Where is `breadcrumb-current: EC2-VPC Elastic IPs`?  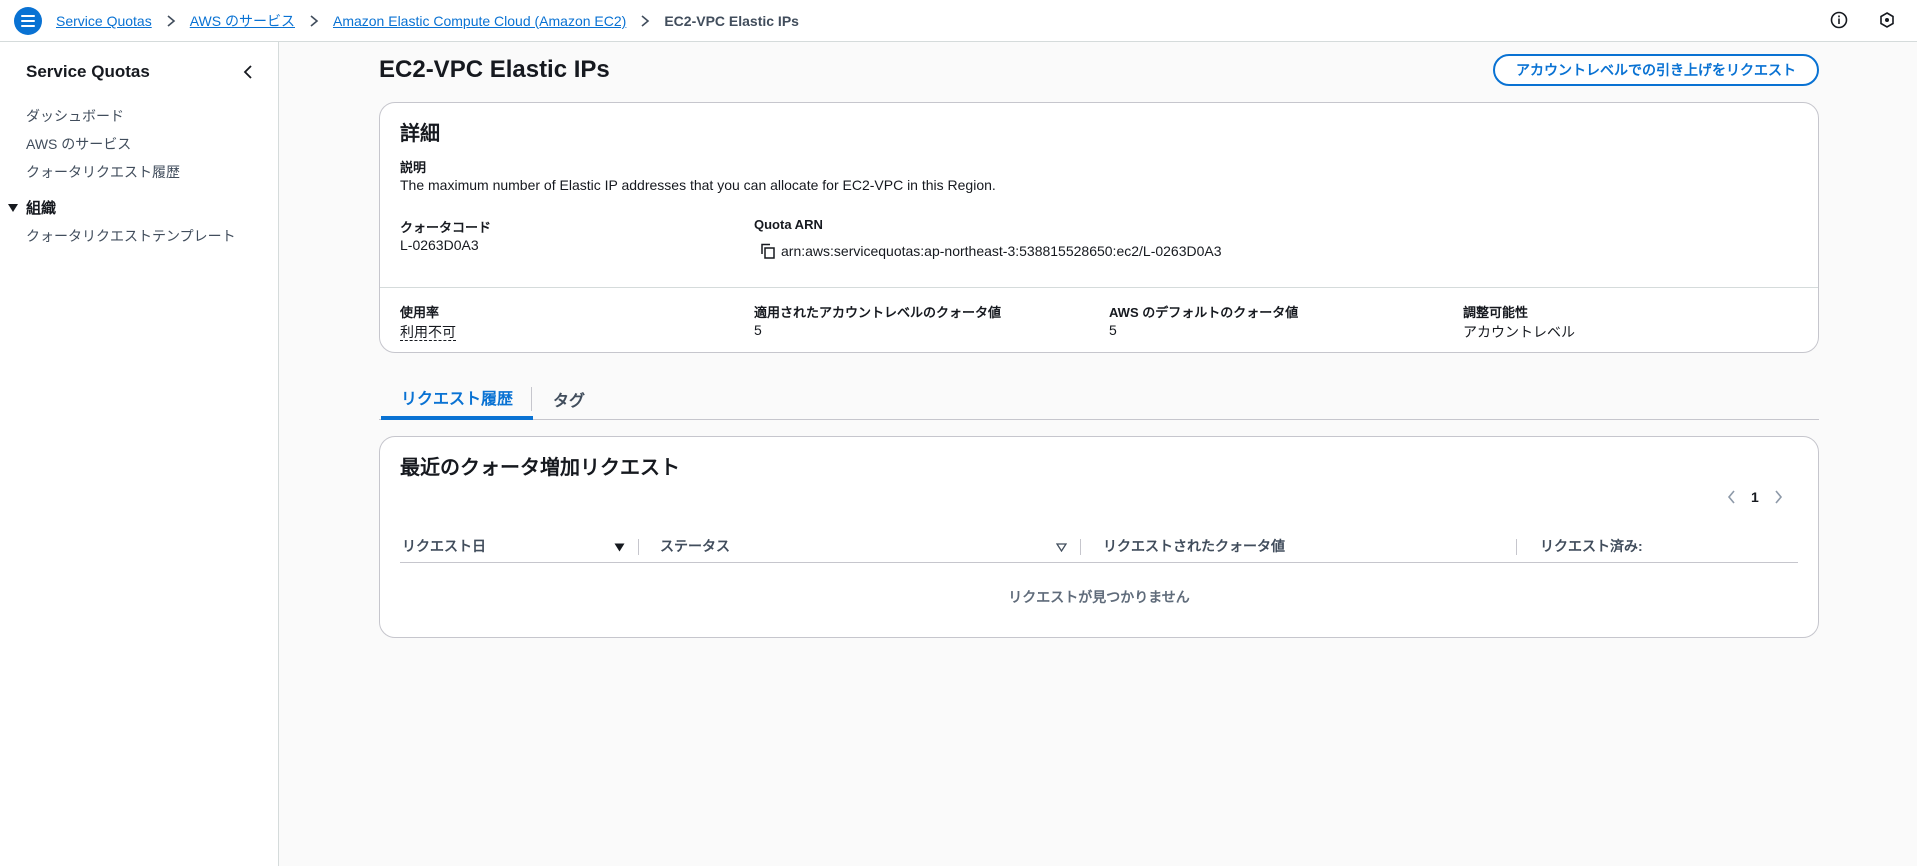
breadcrumb-current: EC2-VPC Elastic IPs is located at coordinates (731, 21).